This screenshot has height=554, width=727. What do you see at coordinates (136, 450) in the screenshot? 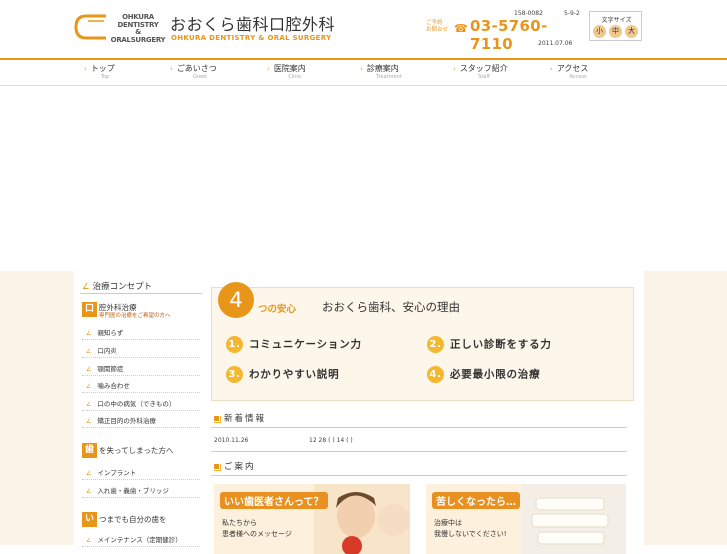
I see `category-title: を失ってしまった方へ` at bounding box center [136, 450].